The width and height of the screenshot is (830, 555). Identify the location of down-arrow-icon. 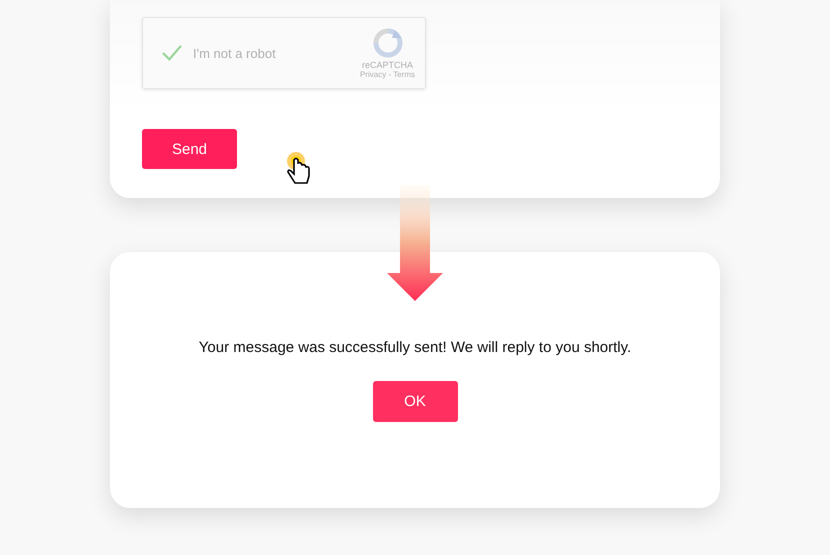
(415, 243).